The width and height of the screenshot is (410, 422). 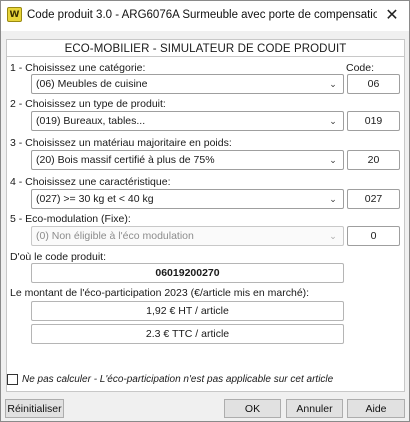 What do you see at coordinates (187, 199) in the screenshot?
I see `characteristic-select: (027) >= 30 kg et < 40 kg ⌄` at bounding box center [187, 199].